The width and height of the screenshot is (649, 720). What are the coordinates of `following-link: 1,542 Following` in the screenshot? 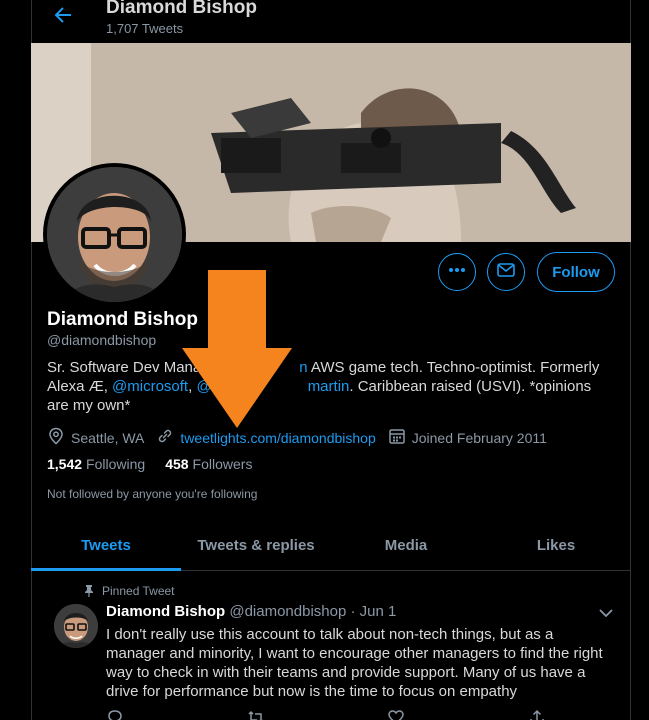 It's located at (96, 464).